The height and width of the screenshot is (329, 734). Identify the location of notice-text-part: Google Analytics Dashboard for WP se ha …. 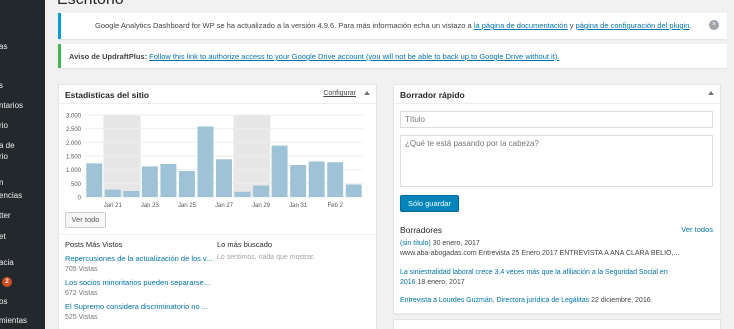
(284, 25).